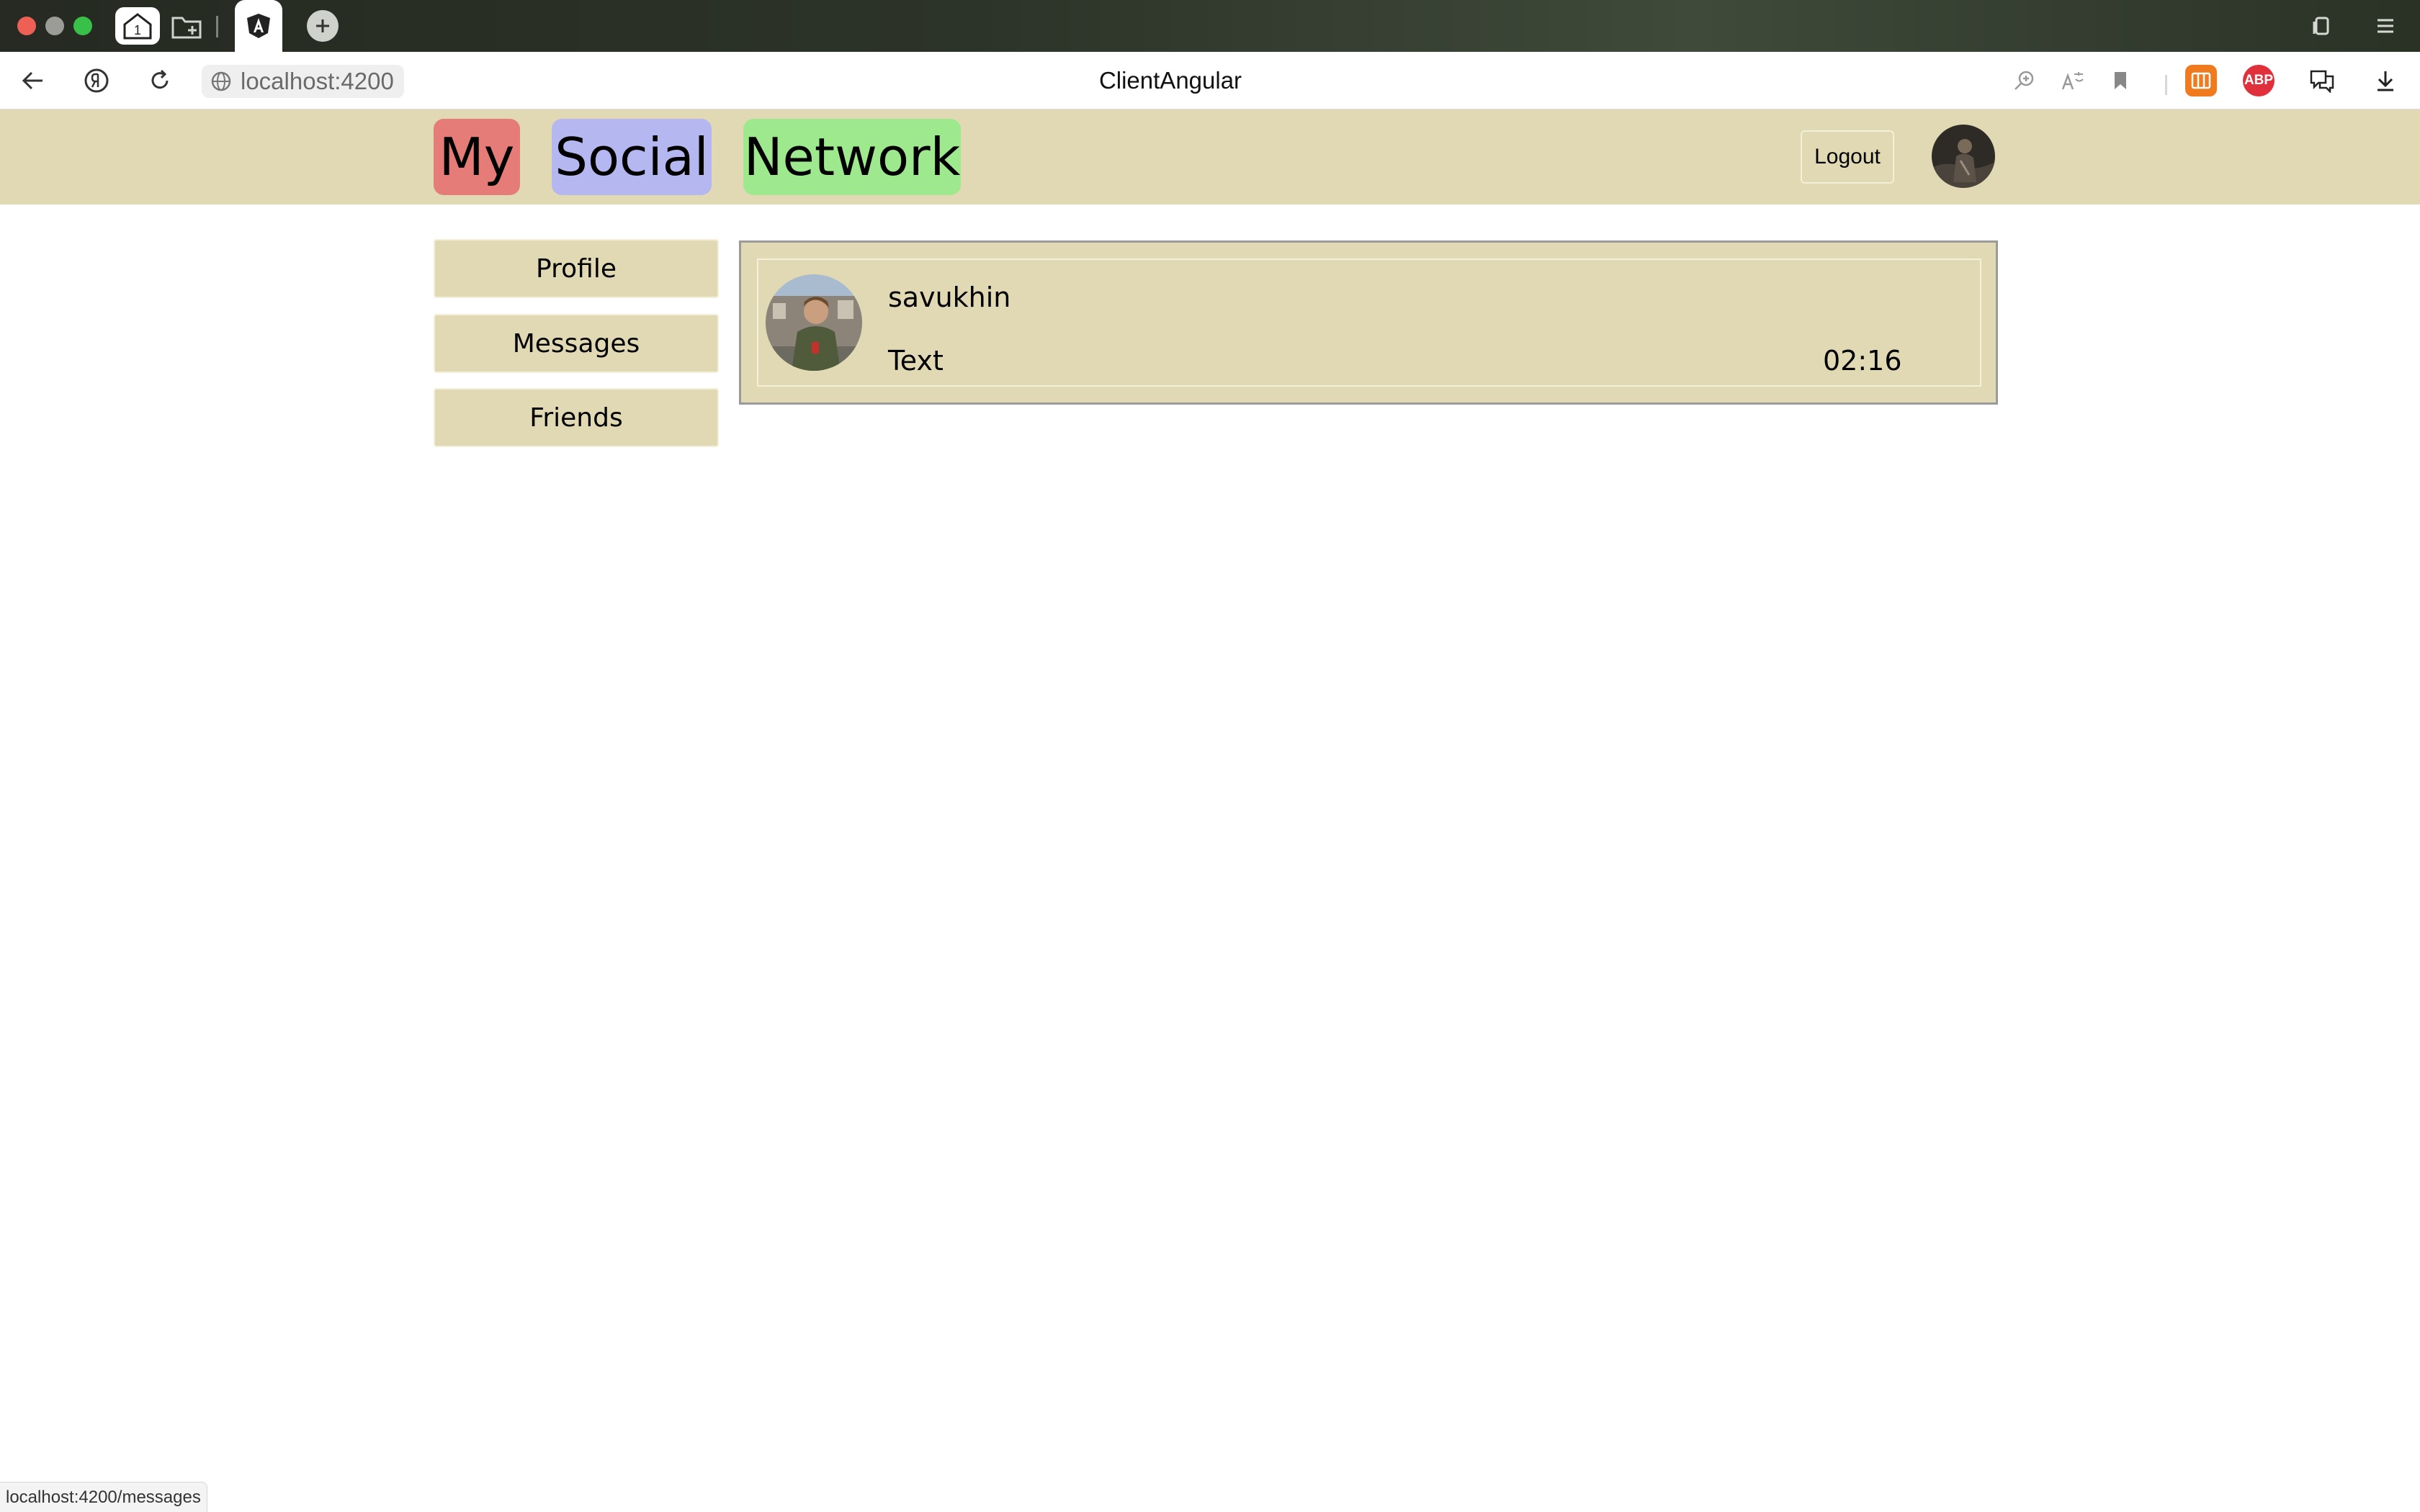 This screenshot has height=1512, width=2420. I want to click on message-time: 02:16, so click(1862, 361).